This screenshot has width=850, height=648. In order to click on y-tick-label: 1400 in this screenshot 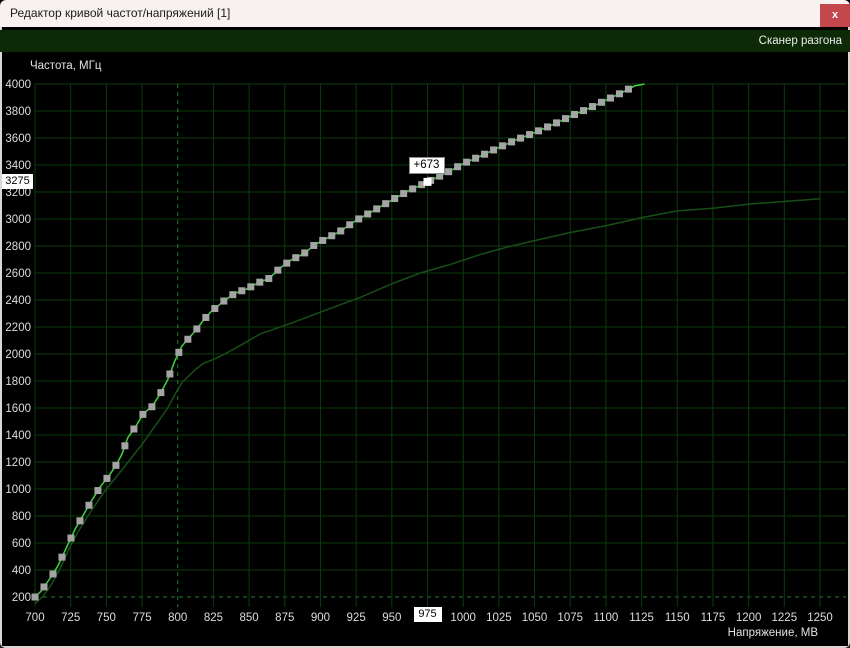, I will do `click(18, 436)`.